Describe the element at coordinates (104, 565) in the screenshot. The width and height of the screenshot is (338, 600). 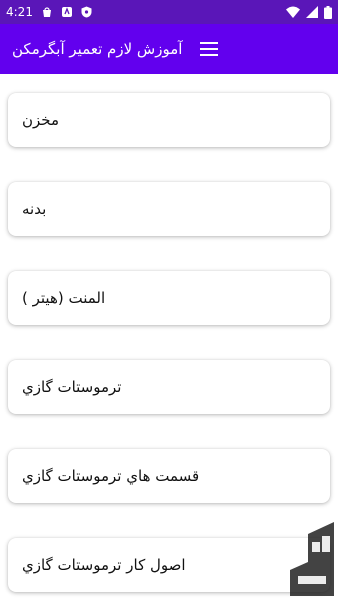
I see `list-item-label: اصول کار ترموستات گازي` at that location.